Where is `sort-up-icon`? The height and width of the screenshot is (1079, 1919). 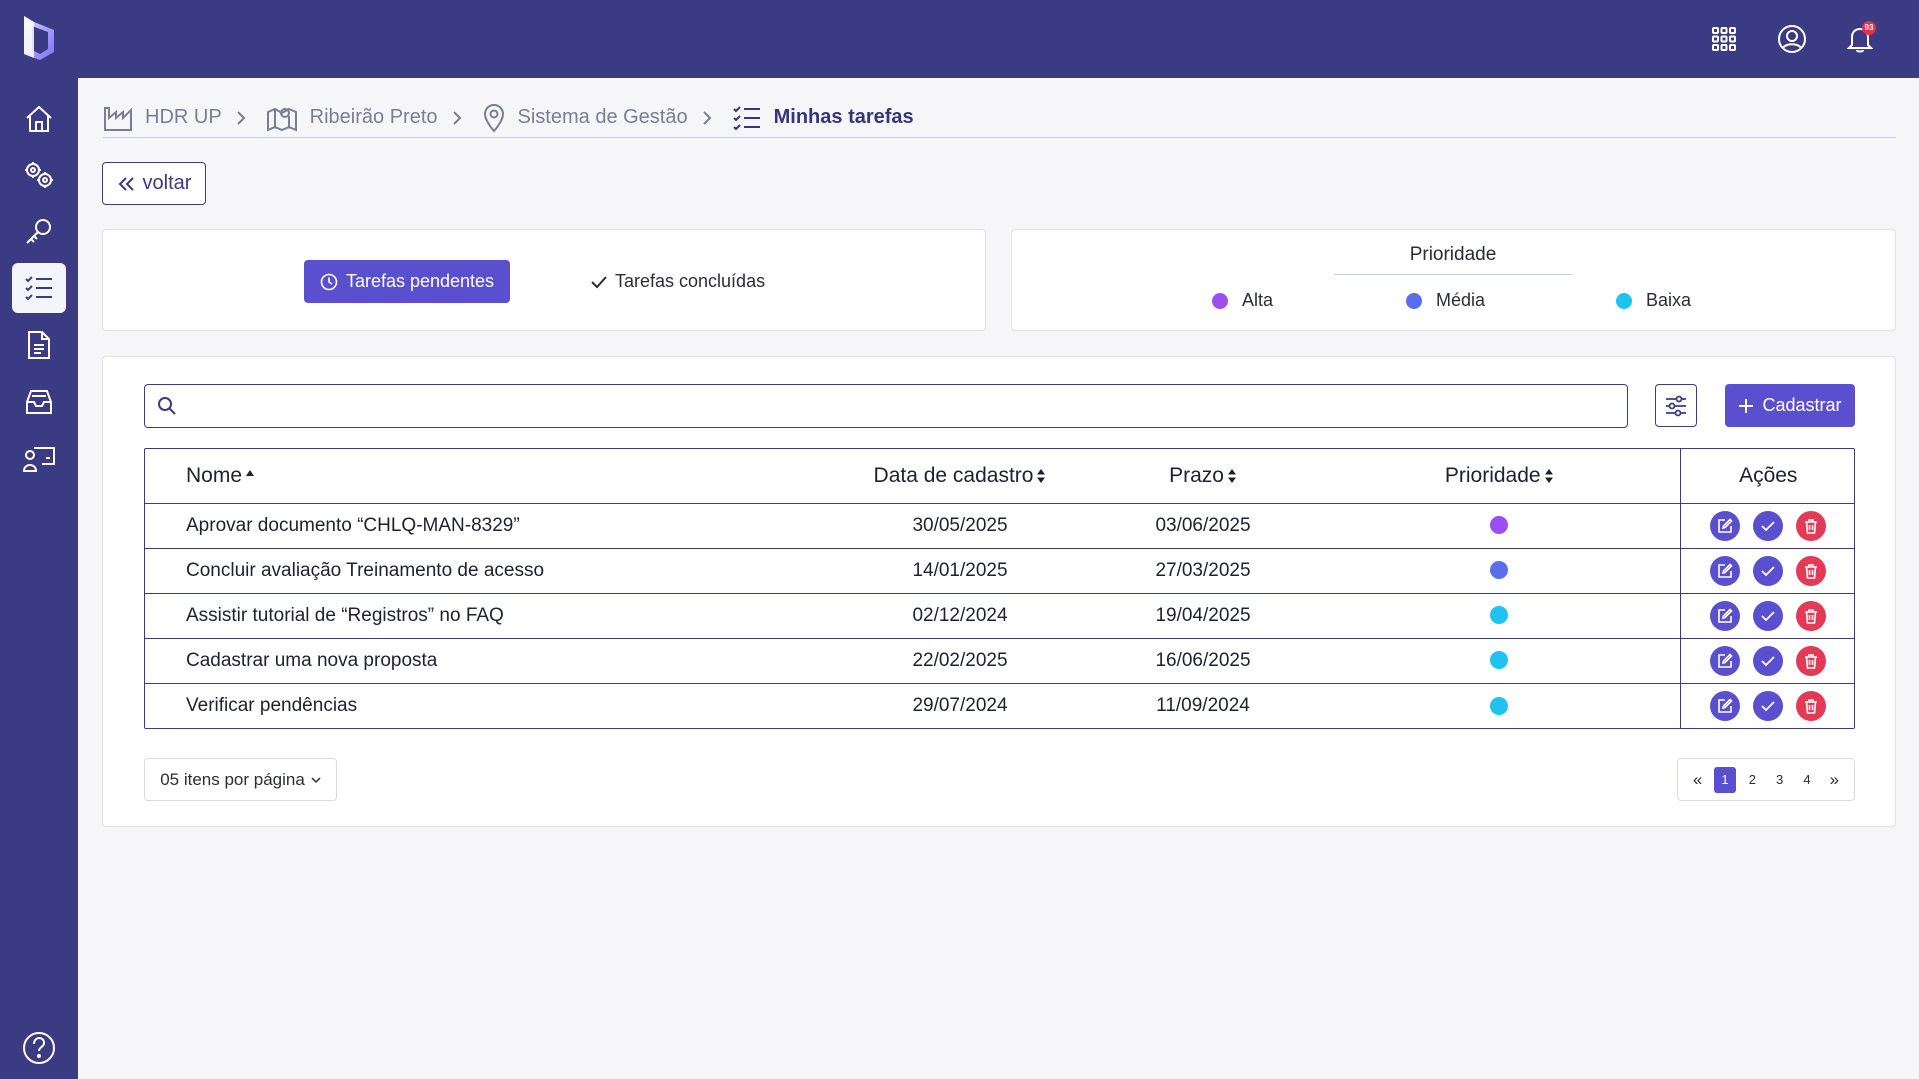 sort-up-icon is located at coordinates (250, 473).